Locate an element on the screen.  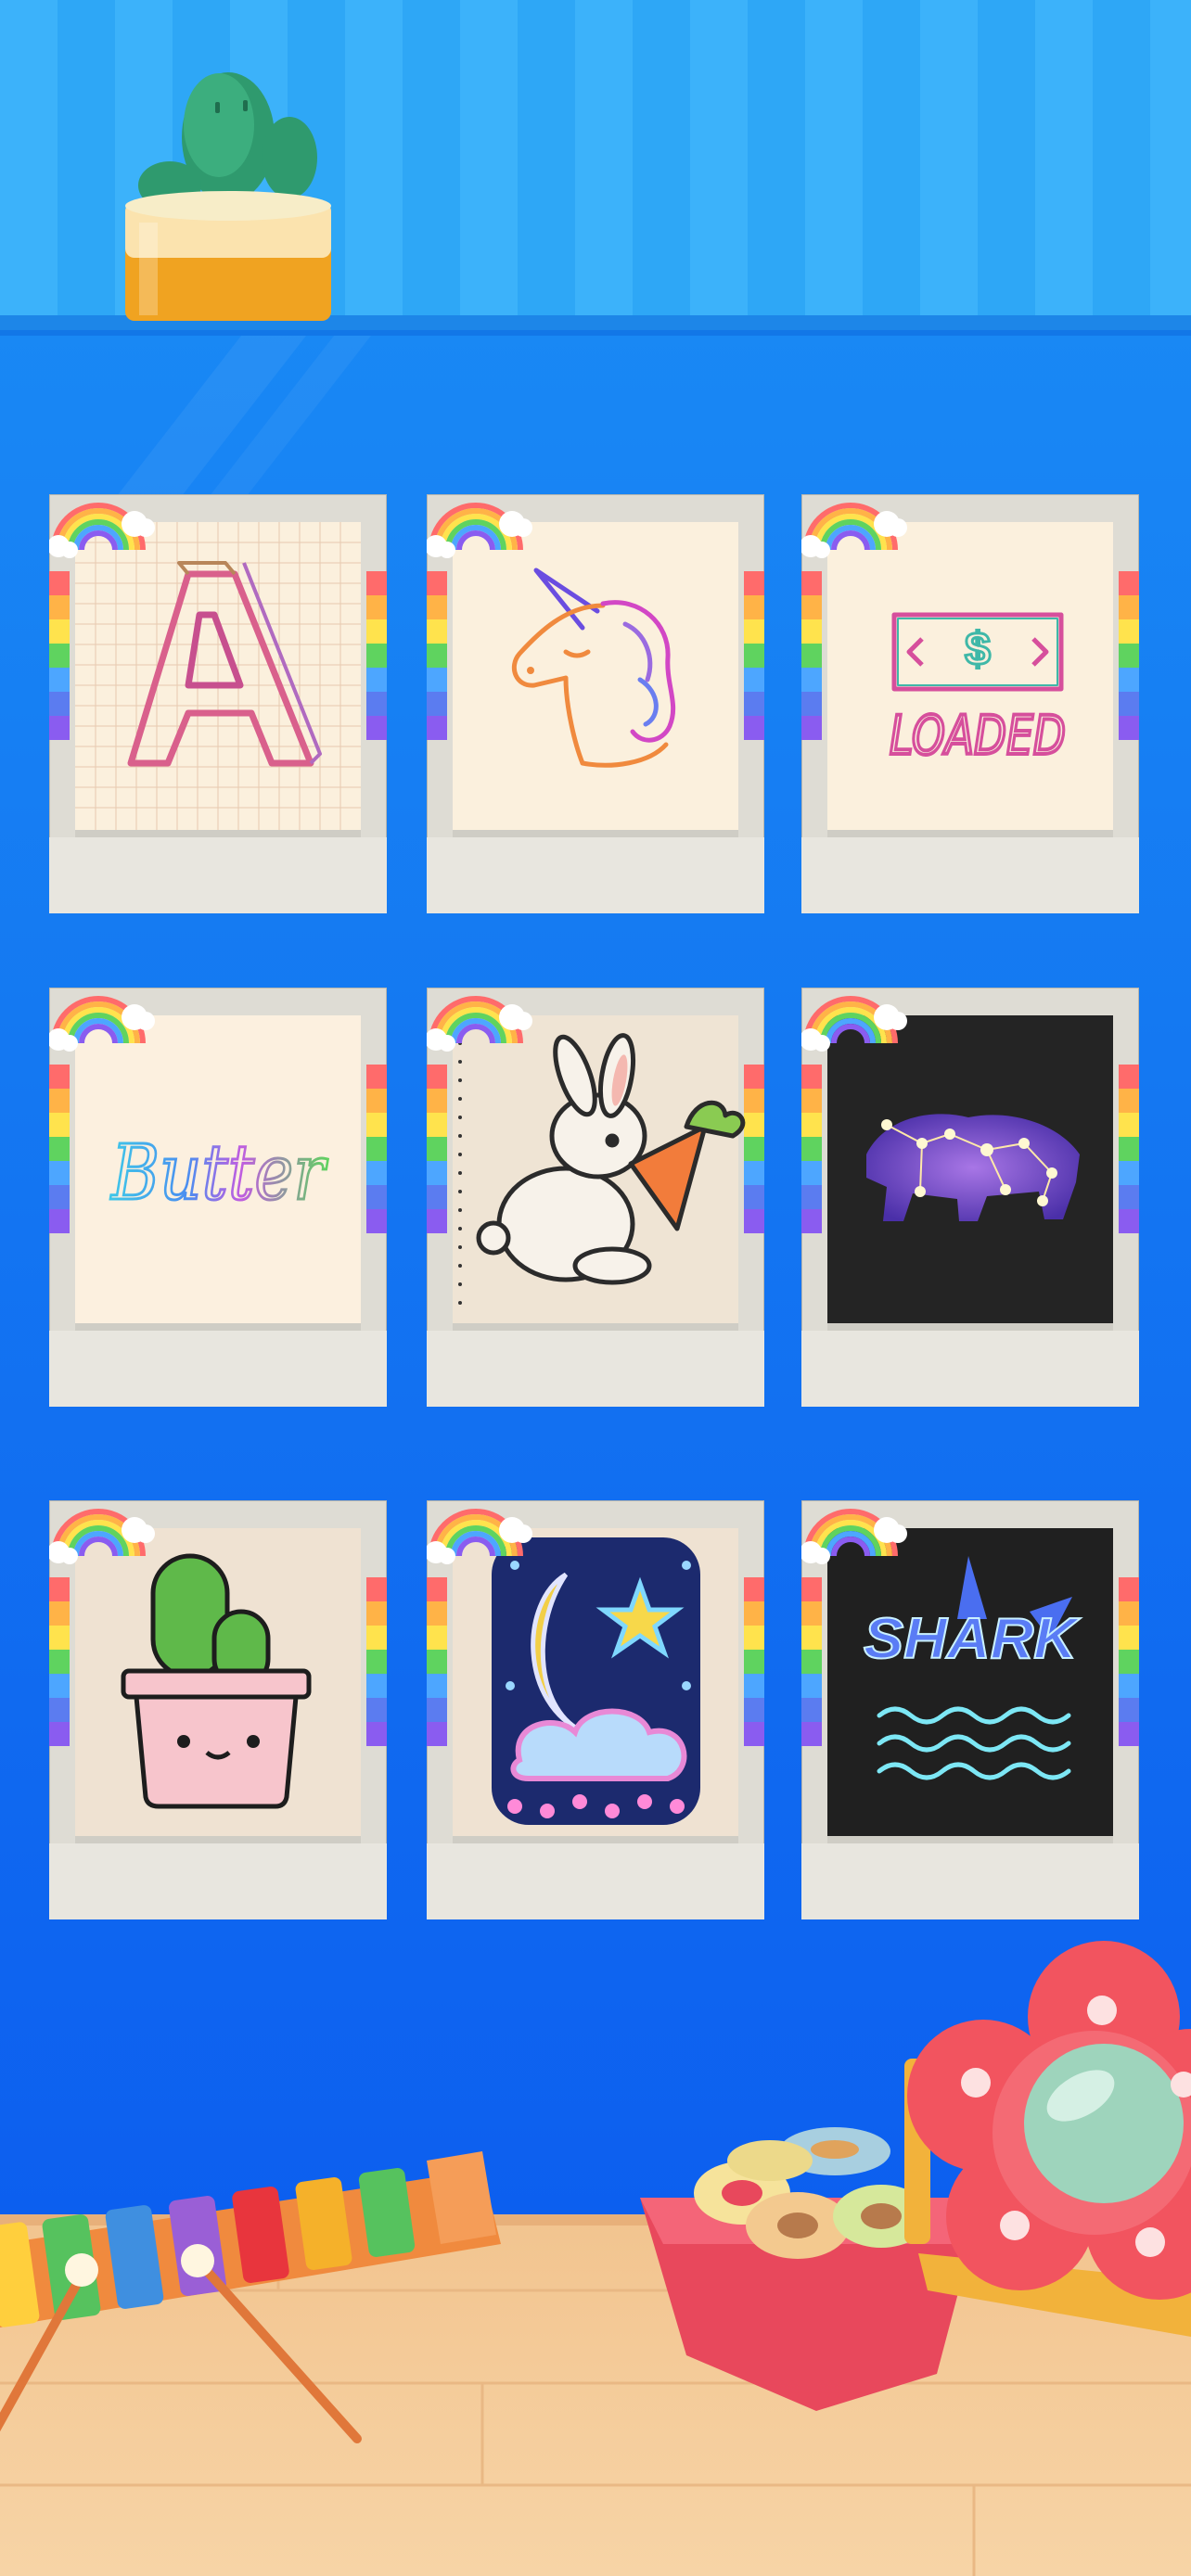
rainbow-stripe-left is located at coordinates (60, 655).